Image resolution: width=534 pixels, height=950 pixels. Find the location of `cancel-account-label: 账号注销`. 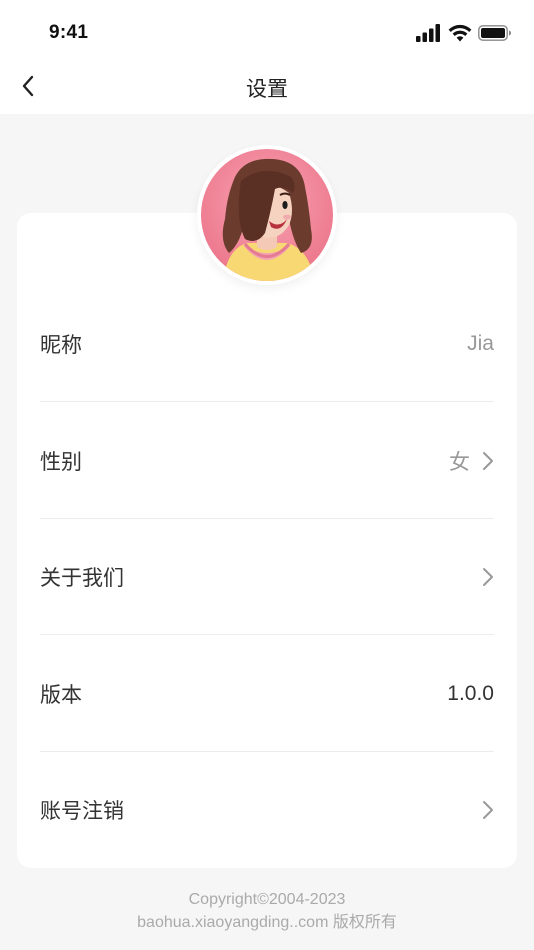

cancel-account-label: 账号注销 is located at coordinates (82, 811).